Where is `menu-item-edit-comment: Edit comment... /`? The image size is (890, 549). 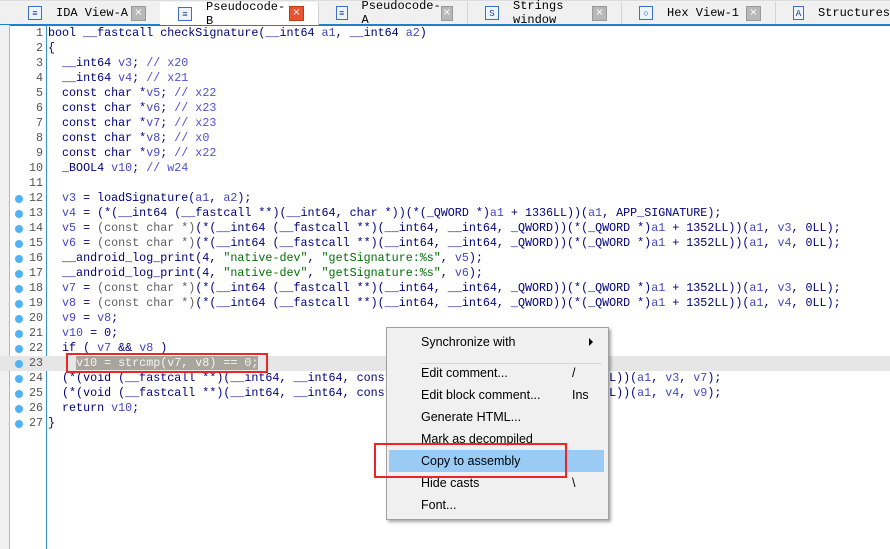
menu-item-edit-comment: Edit comment... / is located at coordinates (496, 373).